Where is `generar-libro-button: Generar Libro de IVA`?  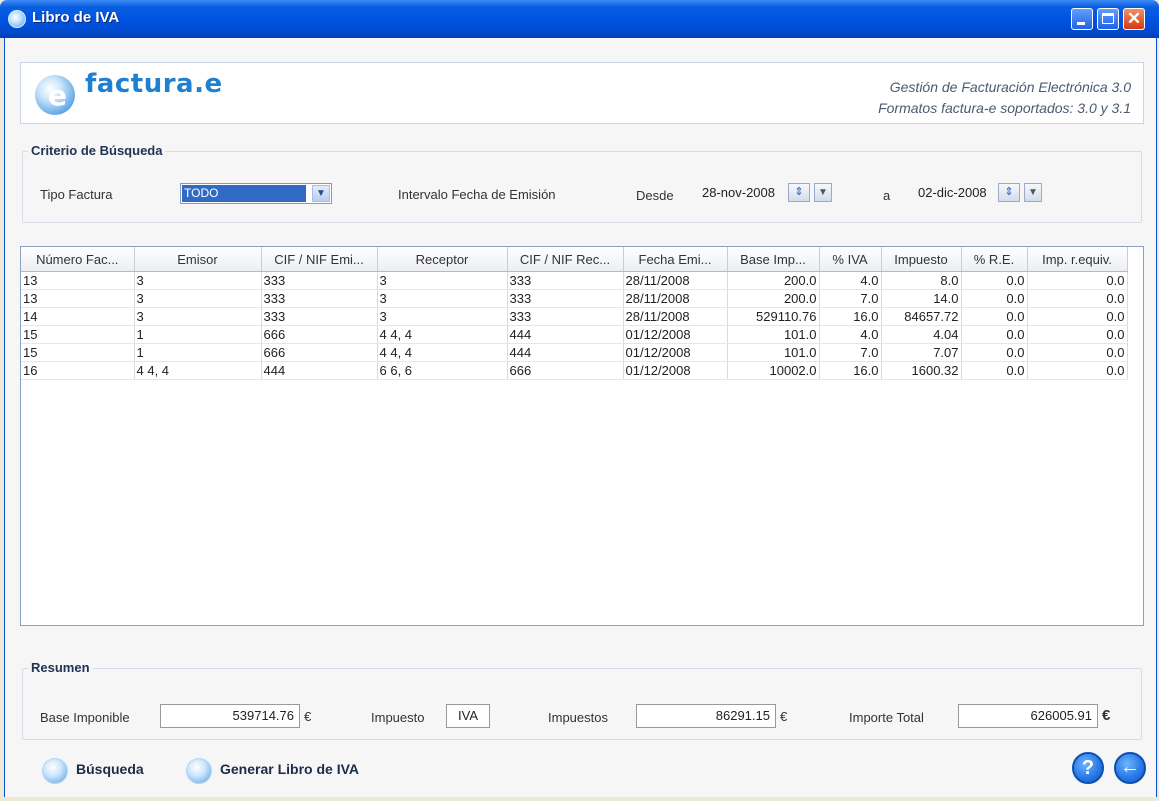 generar-libro-button: Generar Libro de IVA is located at coordinates (296, 770).